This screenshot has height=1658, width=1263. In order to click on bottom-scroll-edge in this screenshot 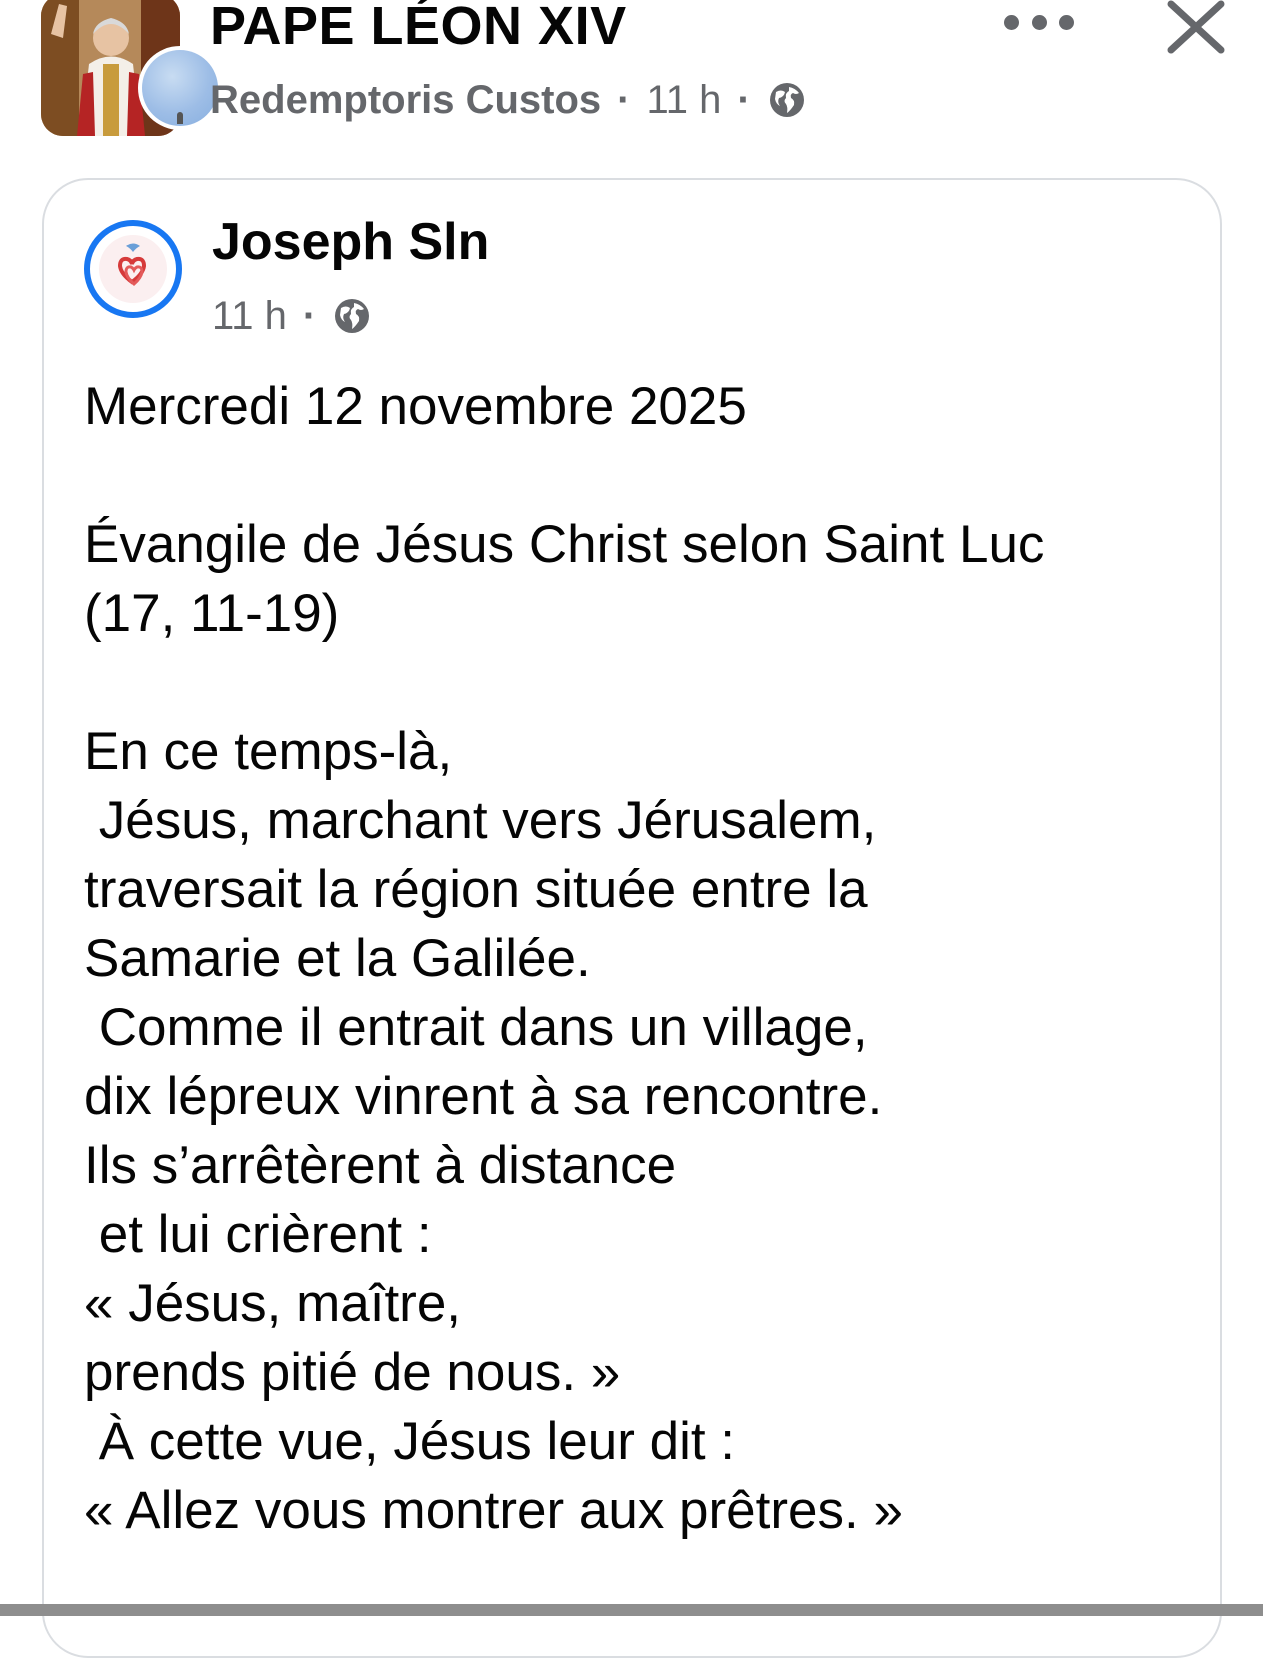, I will do `click(631, 1610)`.